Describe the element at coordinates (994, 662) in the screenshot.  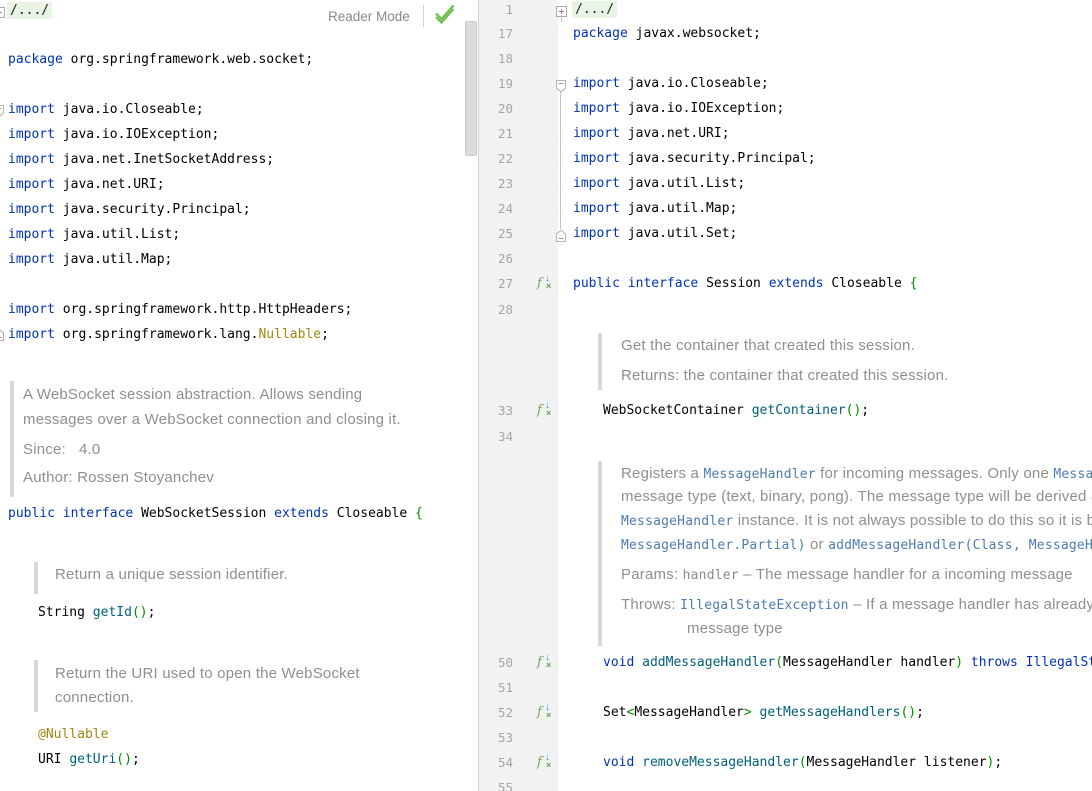
I see `code-token: throws` at that location.